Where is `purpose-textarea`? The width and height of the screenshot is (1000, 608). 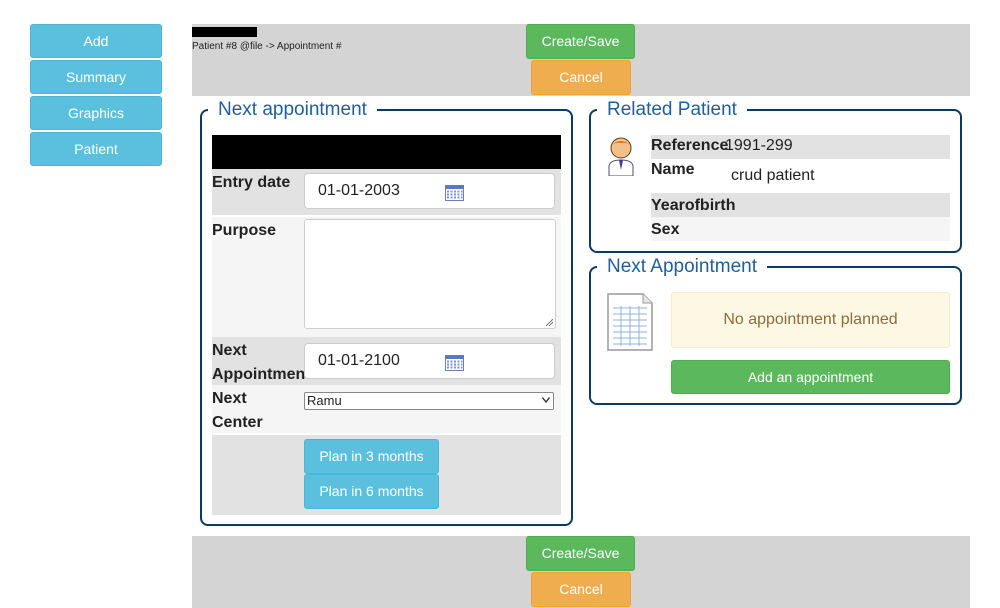
purpose-textarea is located at coordinates (430, 274).